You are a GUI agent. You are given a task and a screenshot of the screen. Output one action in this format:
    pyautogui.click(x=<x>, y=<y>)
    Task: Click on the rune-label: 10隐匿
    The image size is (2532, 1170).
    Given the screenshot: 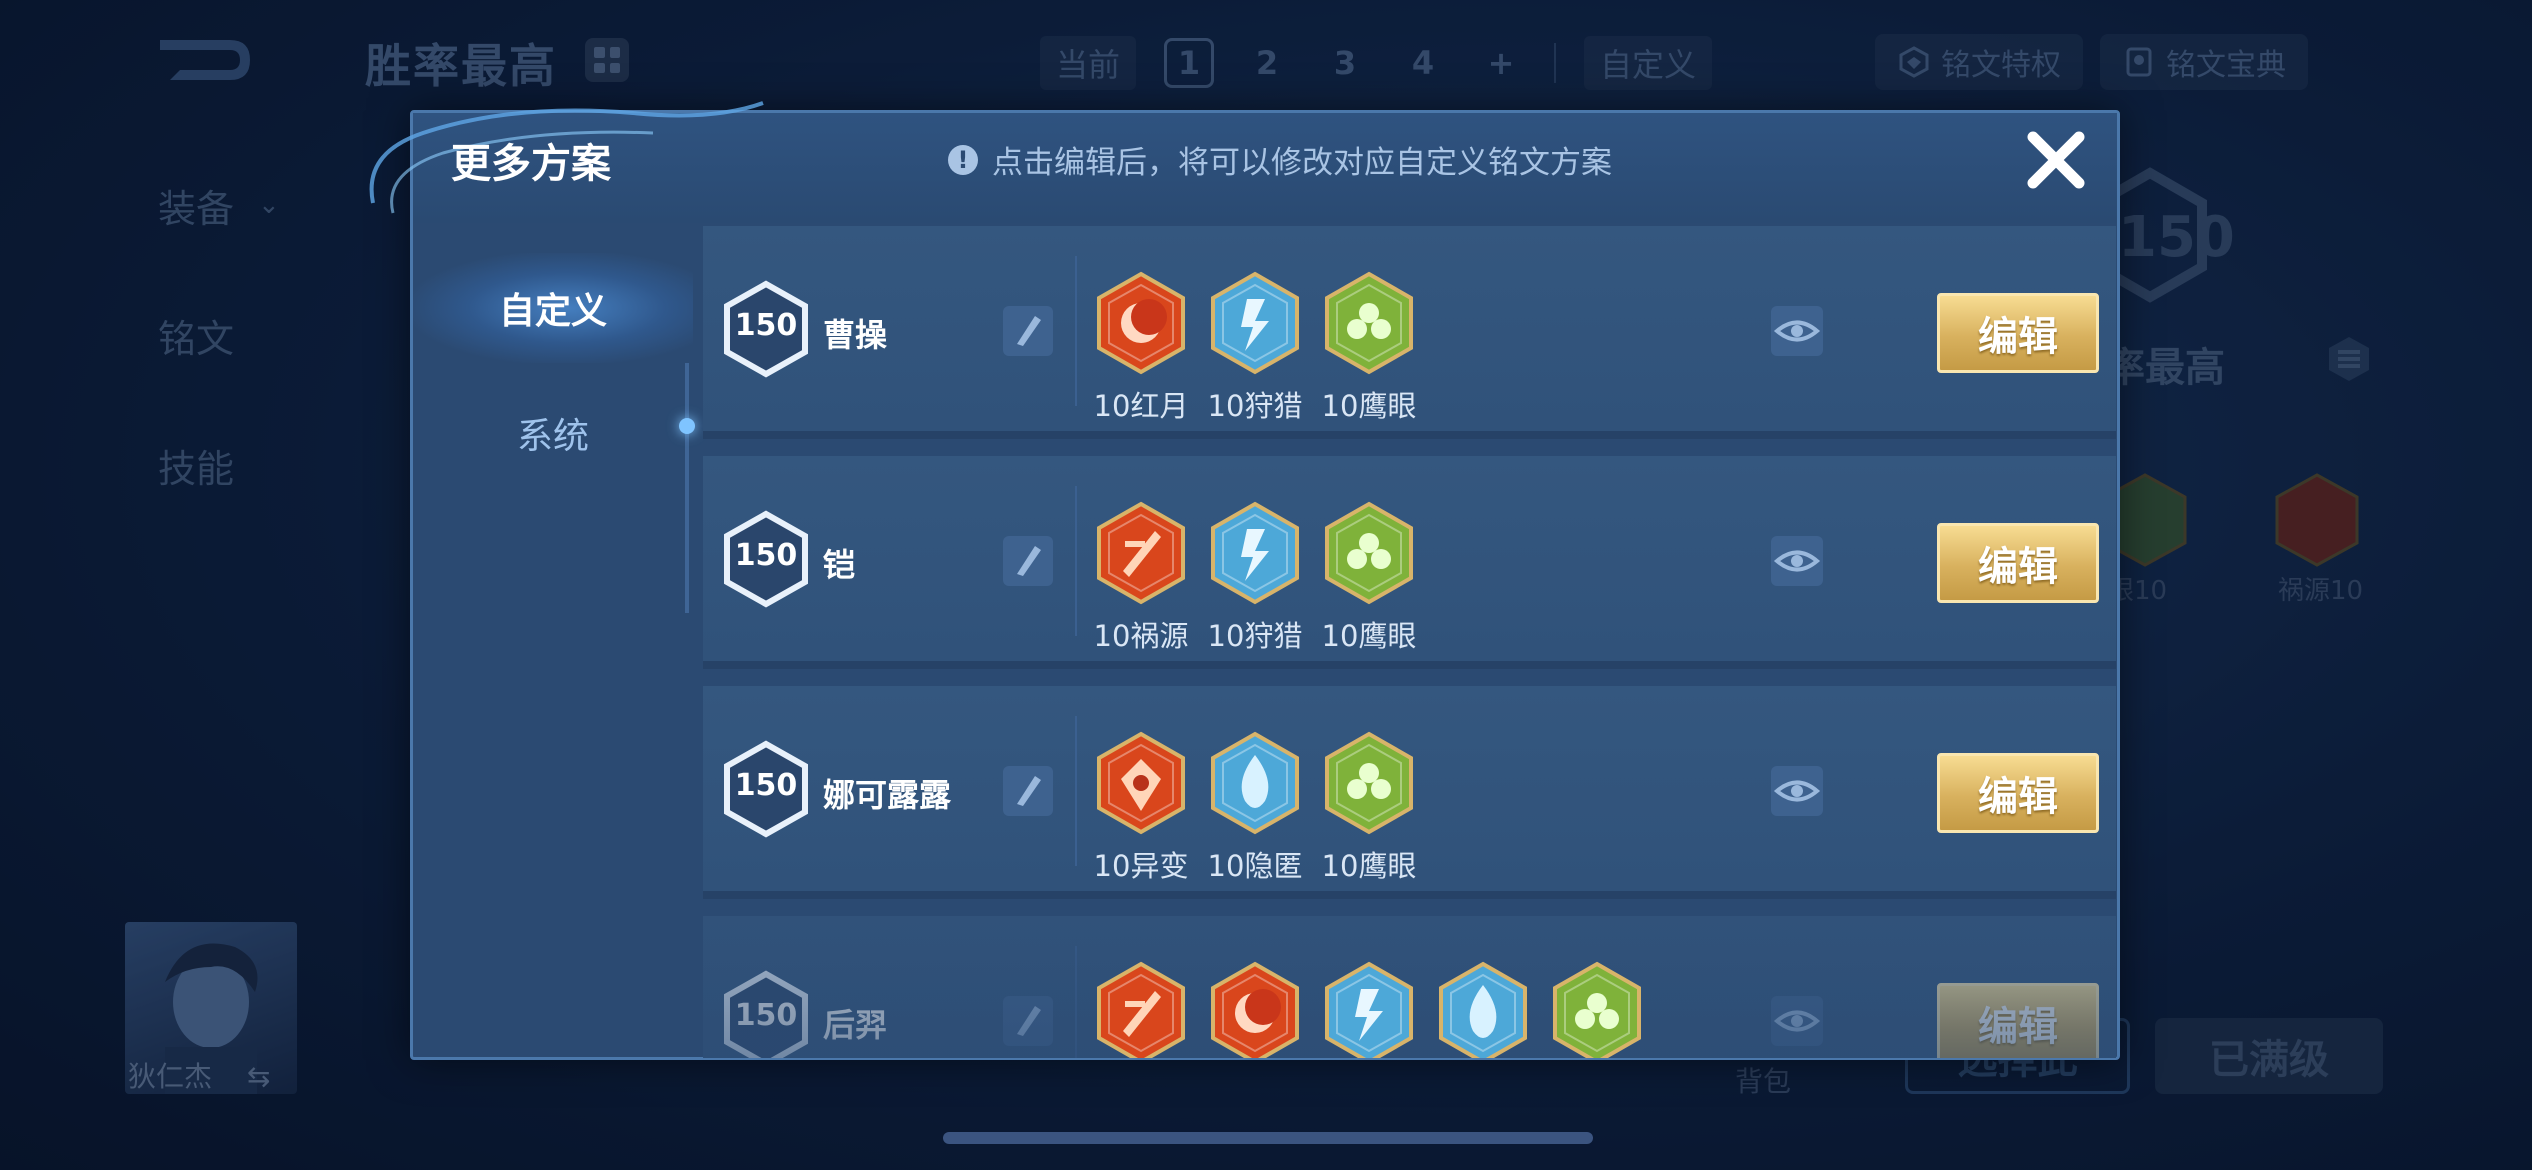 What is the action you would take?
    pyautogui.click(x=1255, y=866)
    